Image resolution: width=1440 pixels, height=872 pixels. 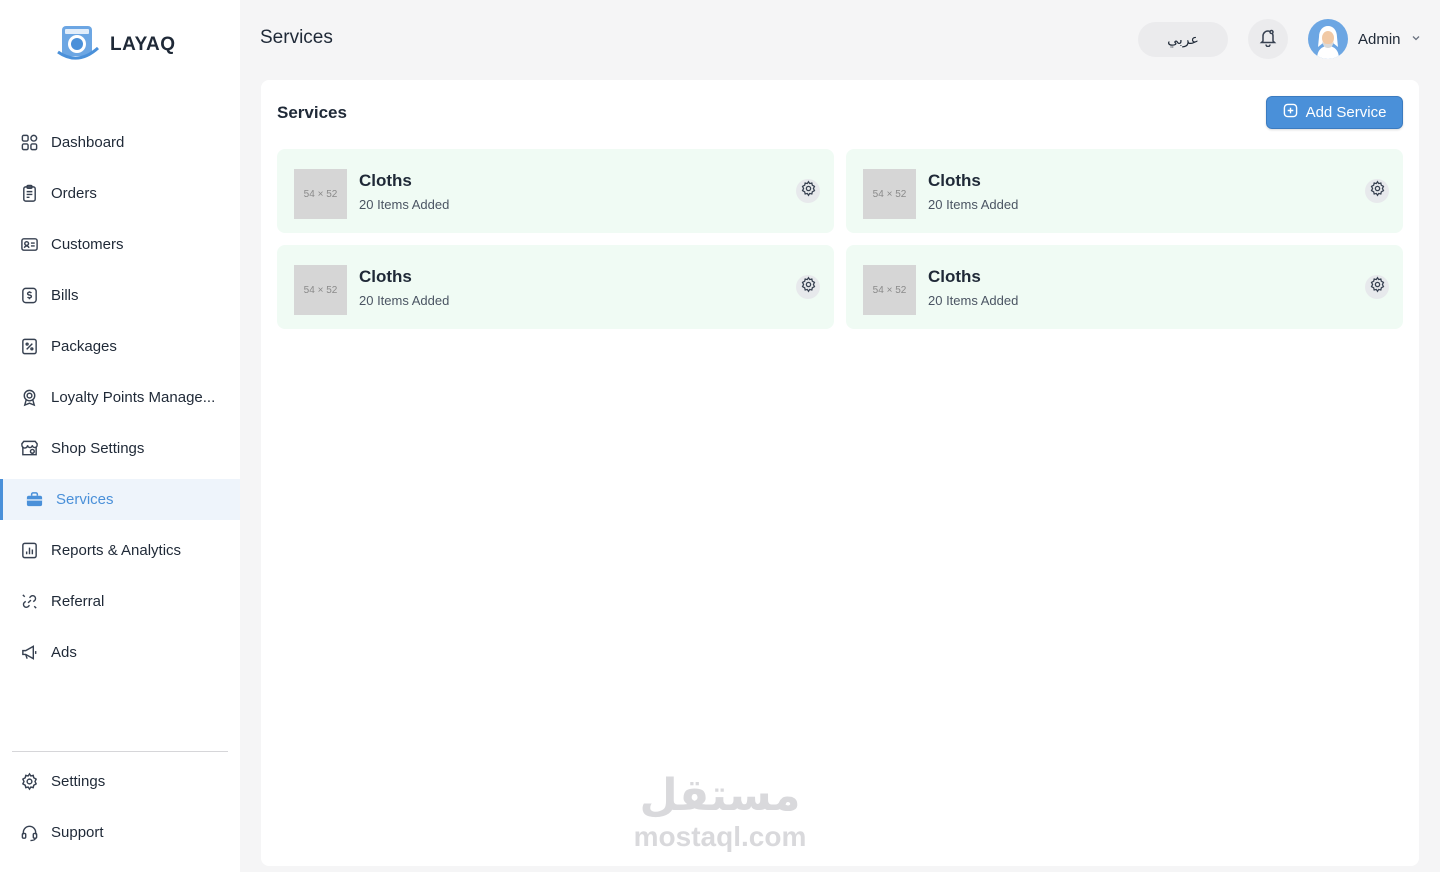 What do you see at coordinates (120, 781) in the screenshot?
I see `sidebar-item-settings: Settings` at bounding box center [120, 781].